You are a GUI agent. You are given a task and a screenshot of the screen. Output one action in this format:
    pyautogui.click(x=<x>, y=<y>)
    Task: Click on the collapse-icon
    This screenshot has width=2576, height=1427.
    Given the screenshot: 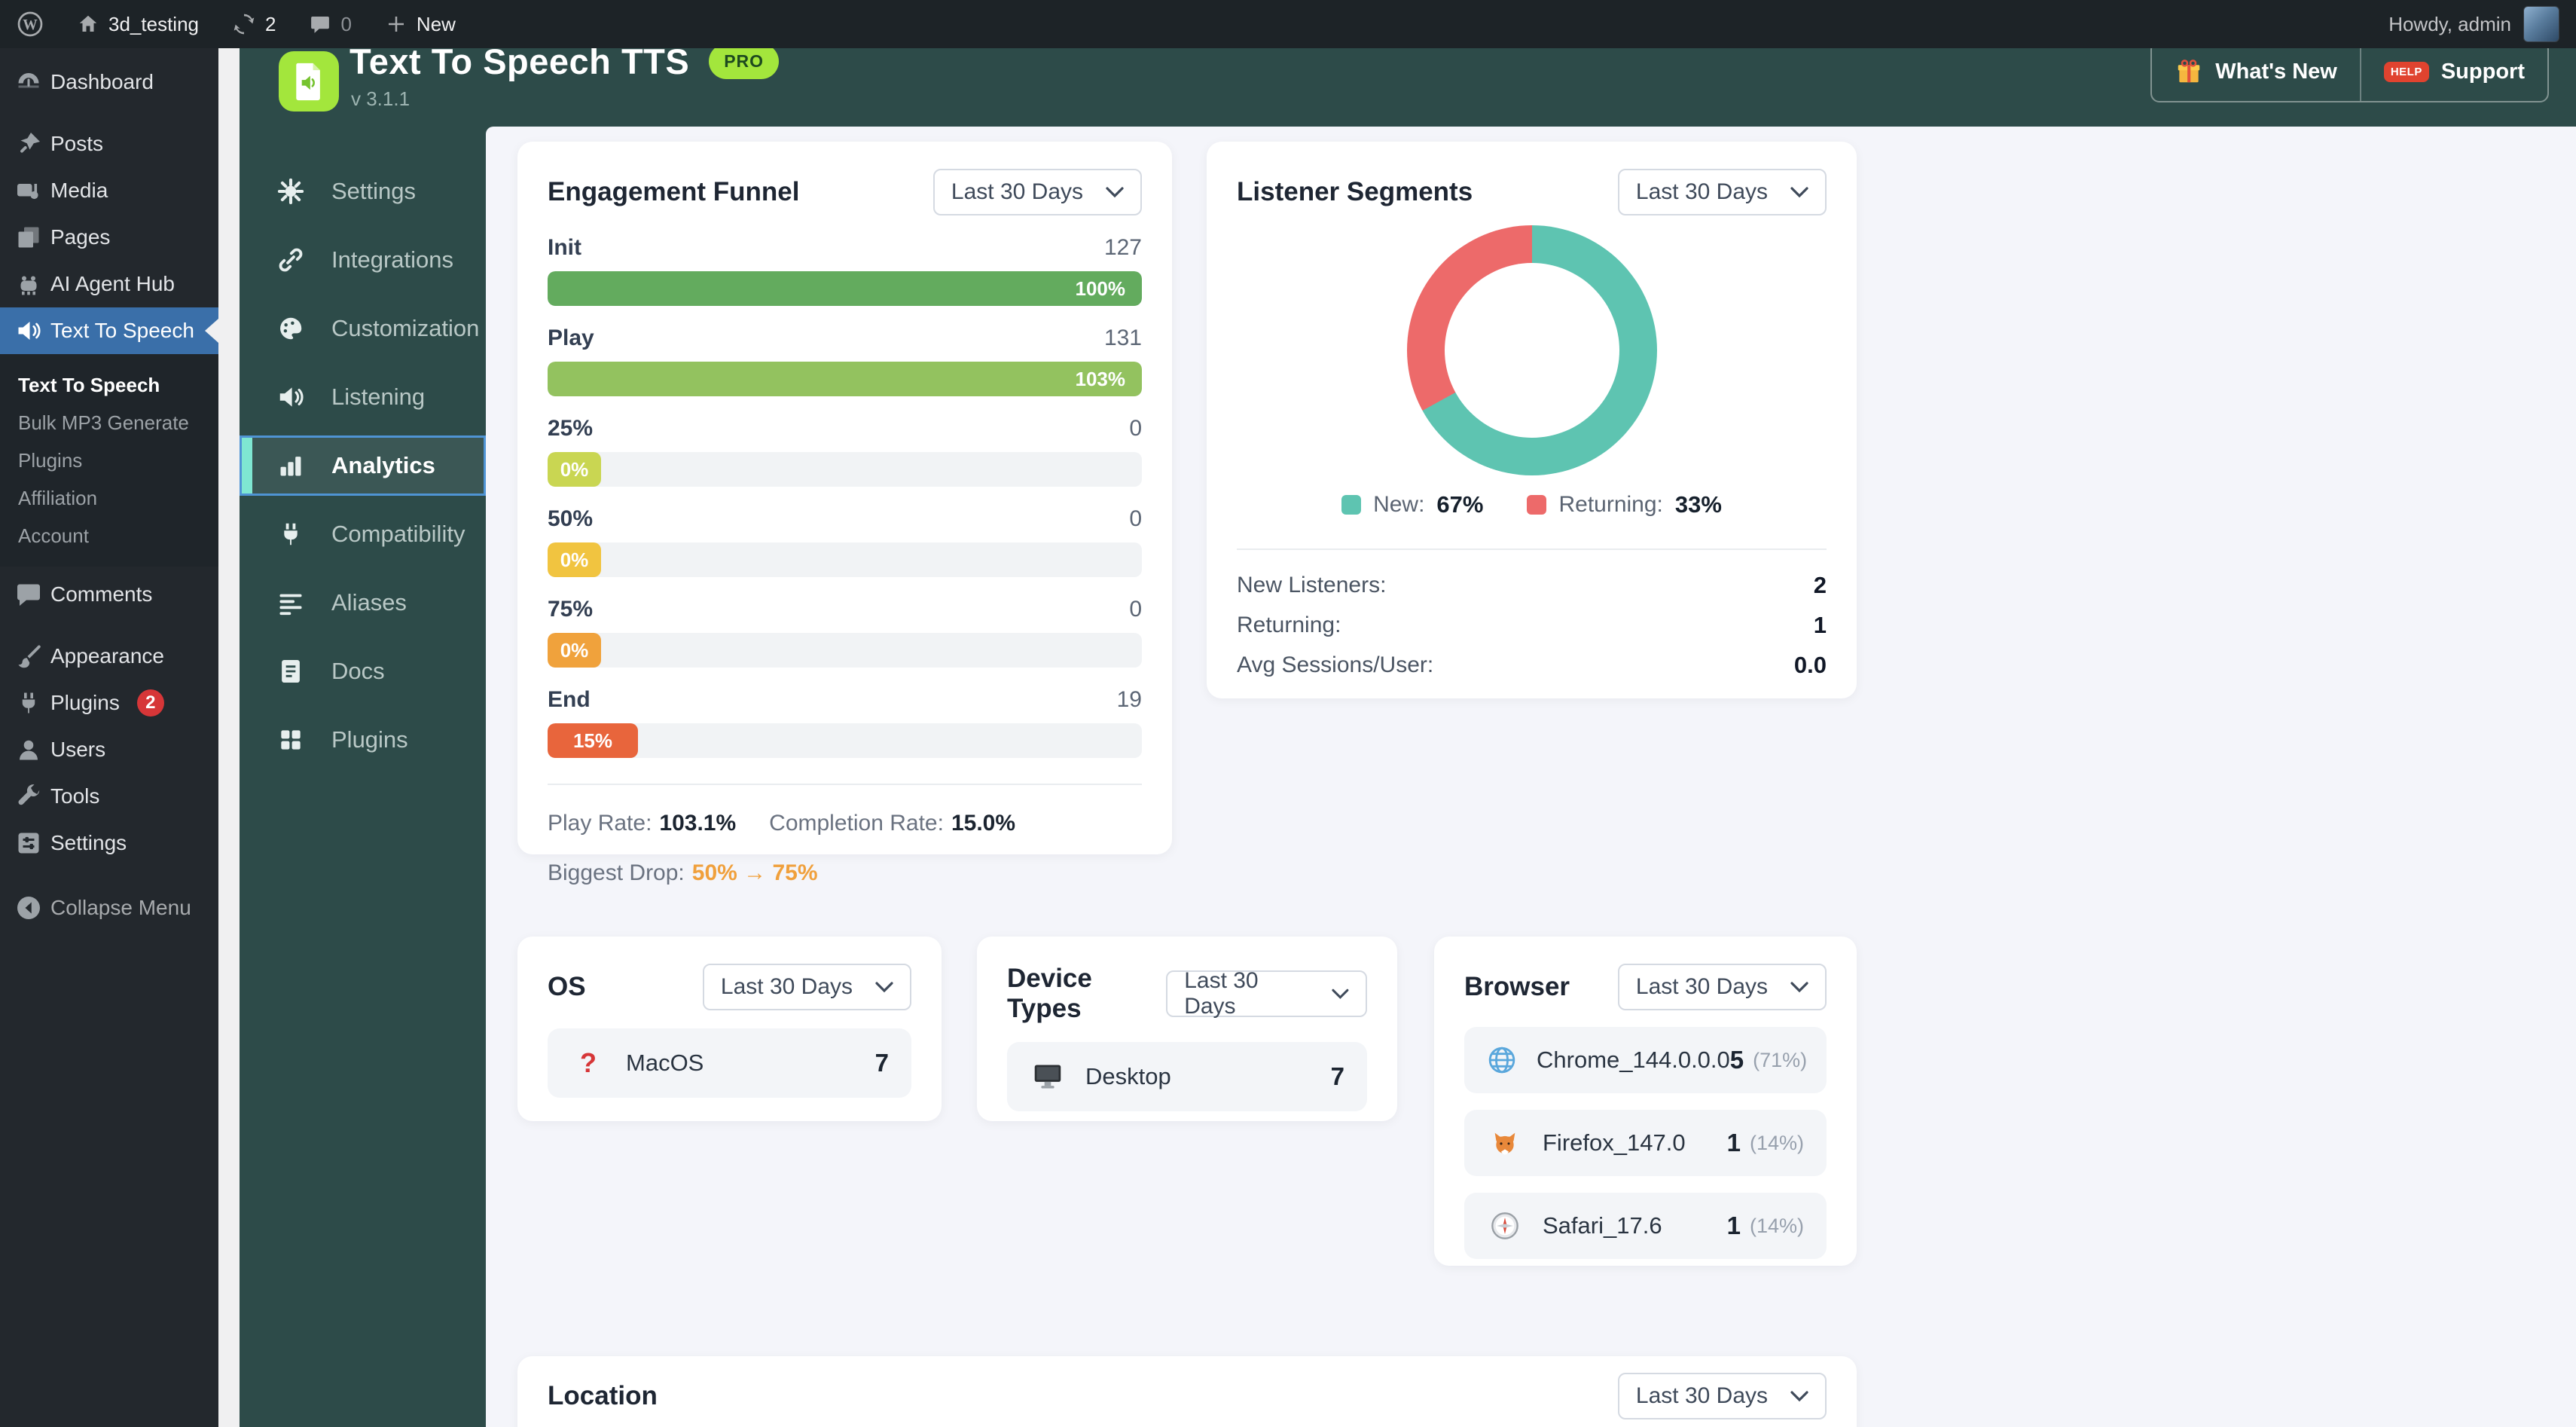 What is the action you would take?
    pyautogui.click(x=29, y=907)
    